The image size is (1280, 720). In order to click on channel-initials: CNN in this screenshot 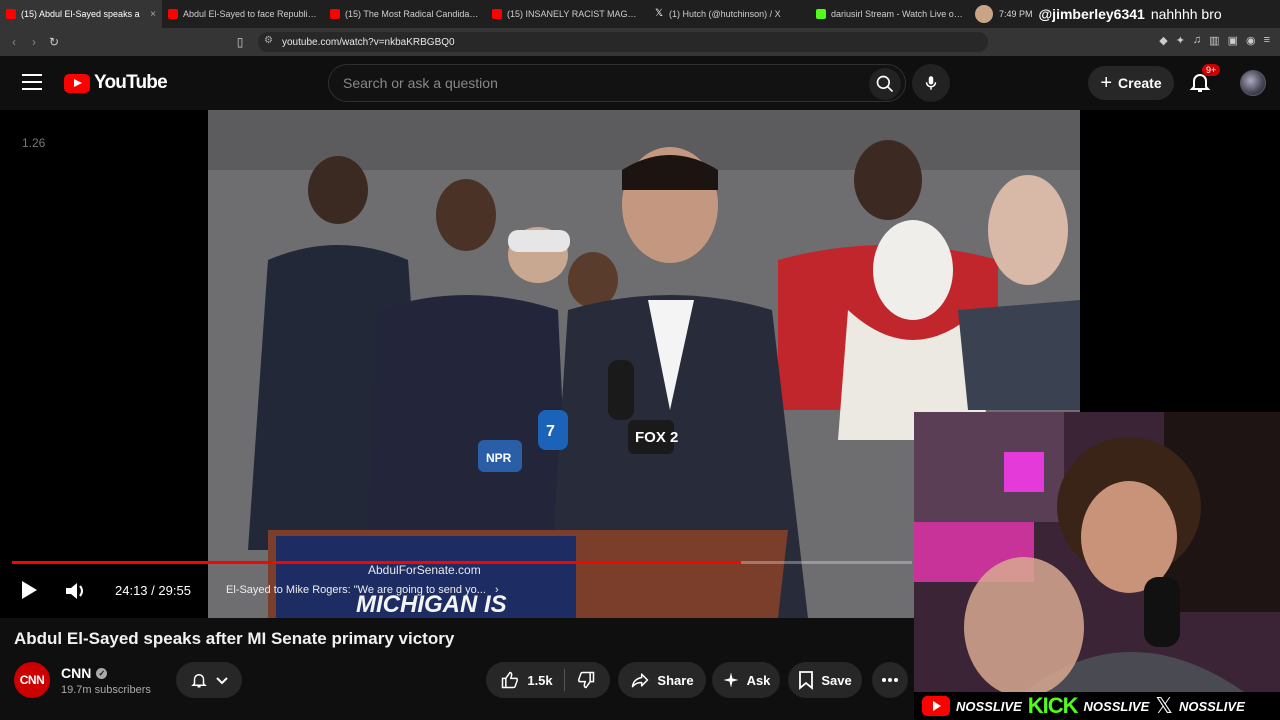, I will do `click(32, 680)`.